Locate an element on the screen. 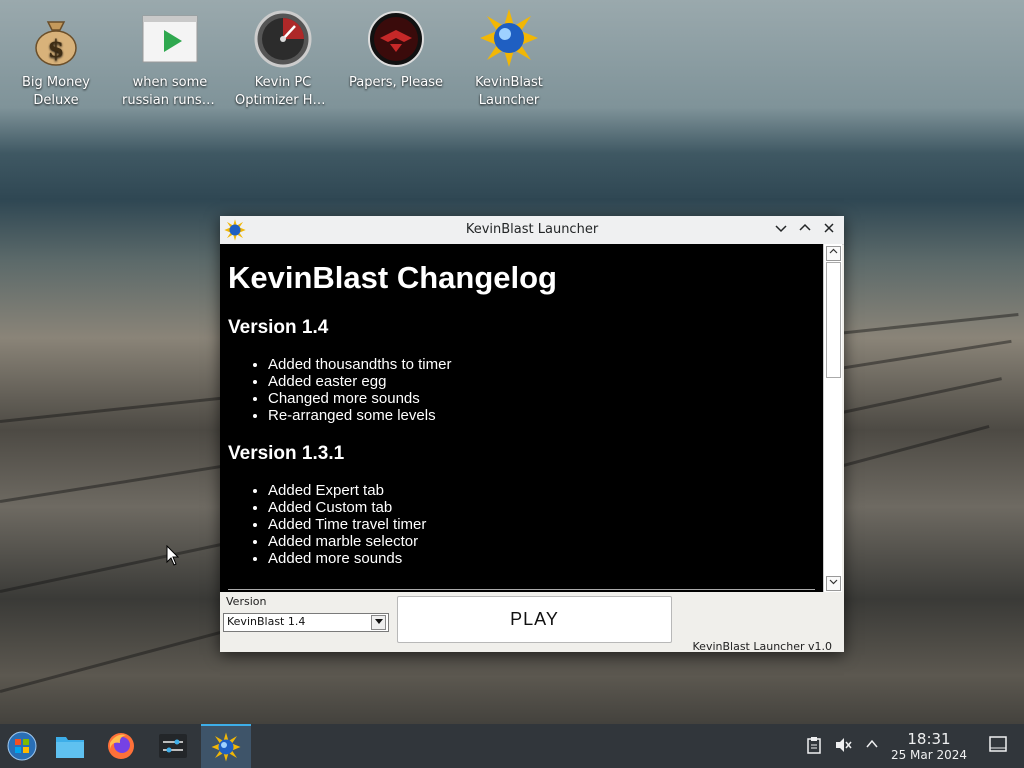  video-file-icon is located at coordinates (170, 38).